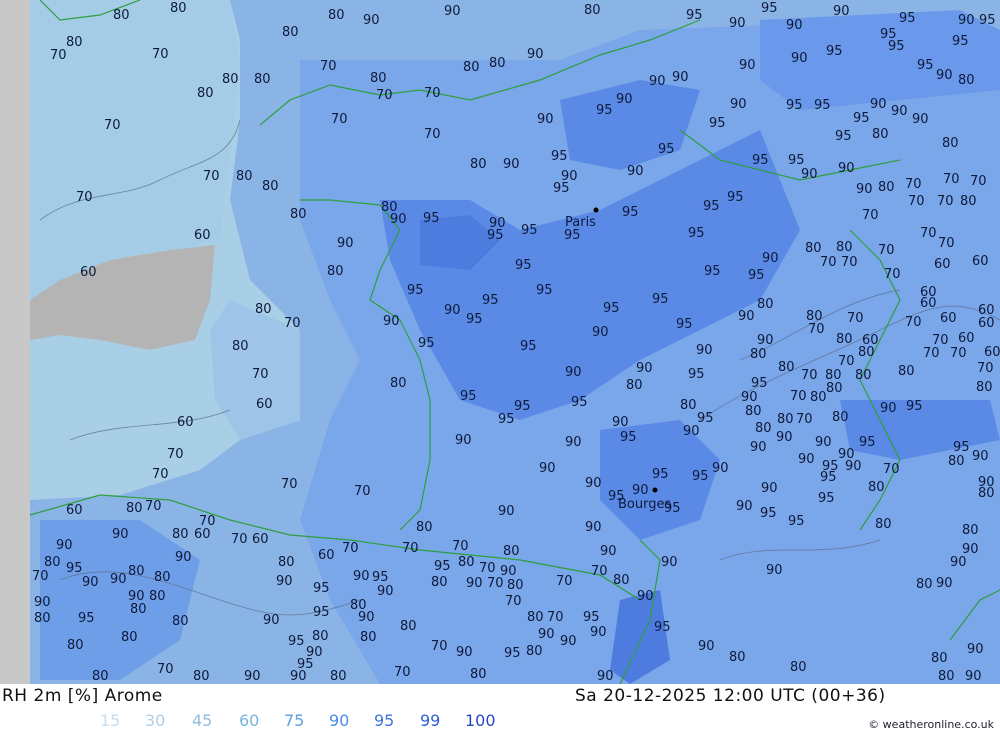  What do you see at coordinates (339, 720) in the screenshot?
I see `legend-label: 90` at bounding box center [339, 720].